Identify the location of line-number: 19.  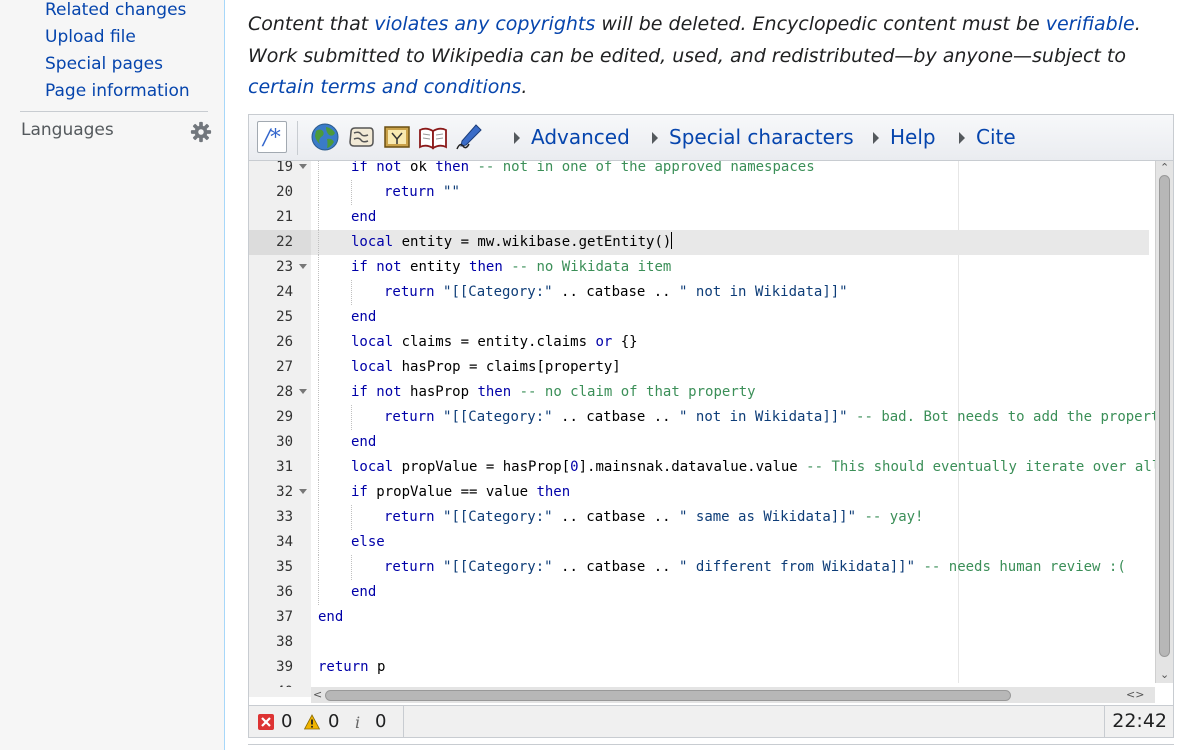
(284, 168).